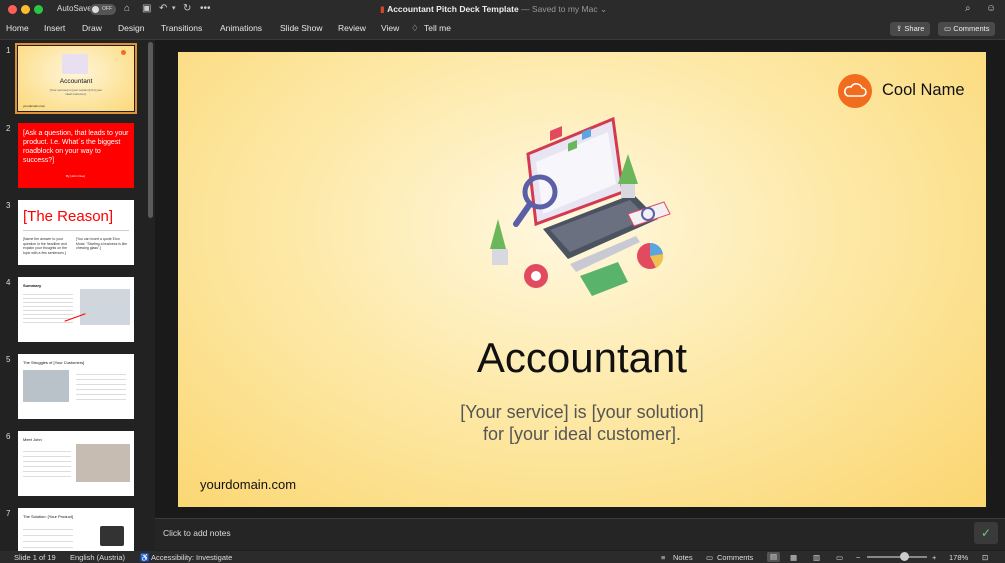  I want to click on share-icon: ⇪, so click(899, 28).